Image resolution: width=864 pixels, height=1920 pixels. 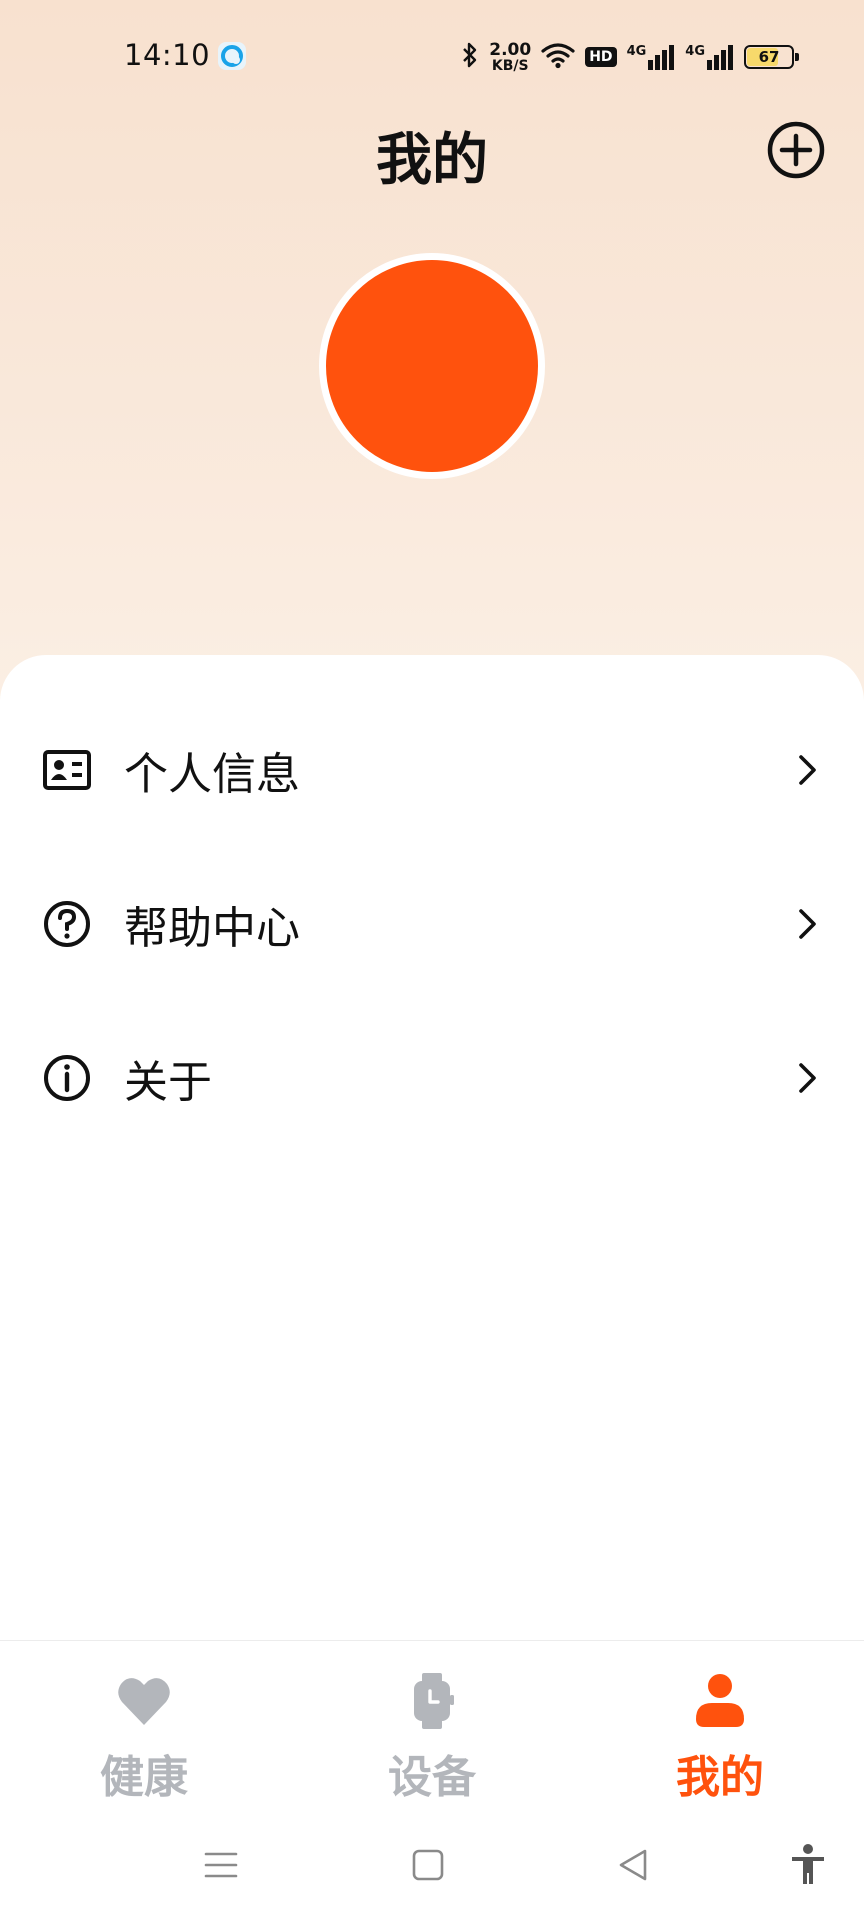 What do you see at coordinates (212, 774) in the screenshot?
I see `menu-item-label: 个人信息` at bounding box center [212, 774].